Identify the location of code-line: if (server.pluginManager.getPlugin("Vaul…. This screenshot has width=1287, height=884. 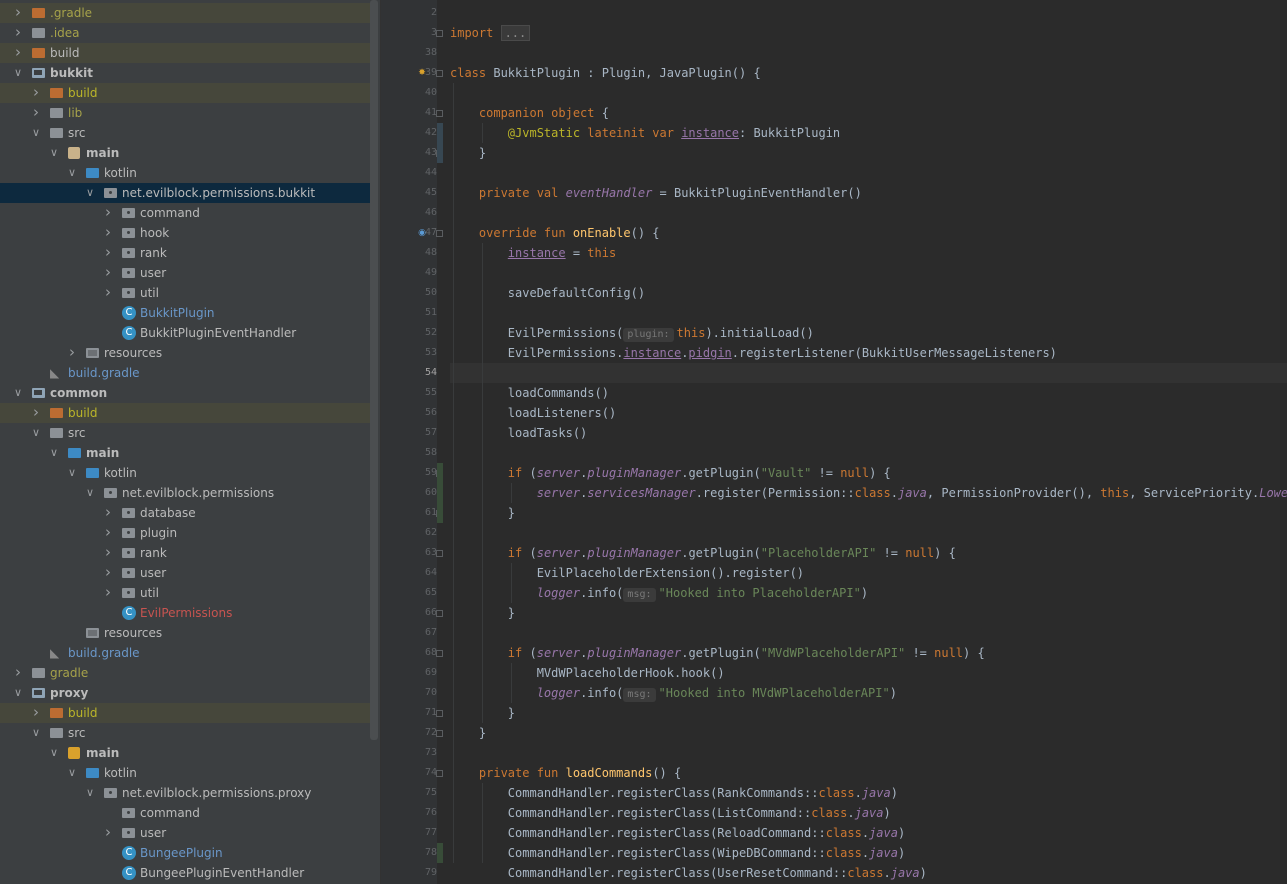
(868, 473).